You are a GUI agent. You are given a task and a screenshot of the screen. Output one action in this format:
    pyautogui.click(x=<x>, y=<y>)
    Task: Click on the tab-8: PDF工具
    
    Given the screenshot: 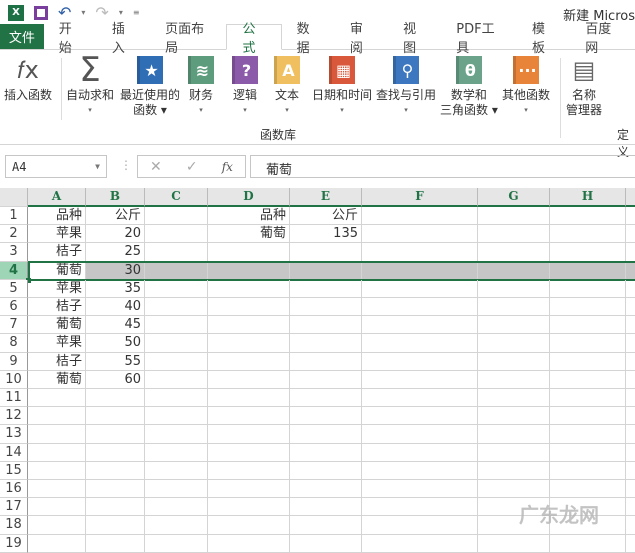 What is the action you would take?
    pyautogui.click(x=479, y=39)
    